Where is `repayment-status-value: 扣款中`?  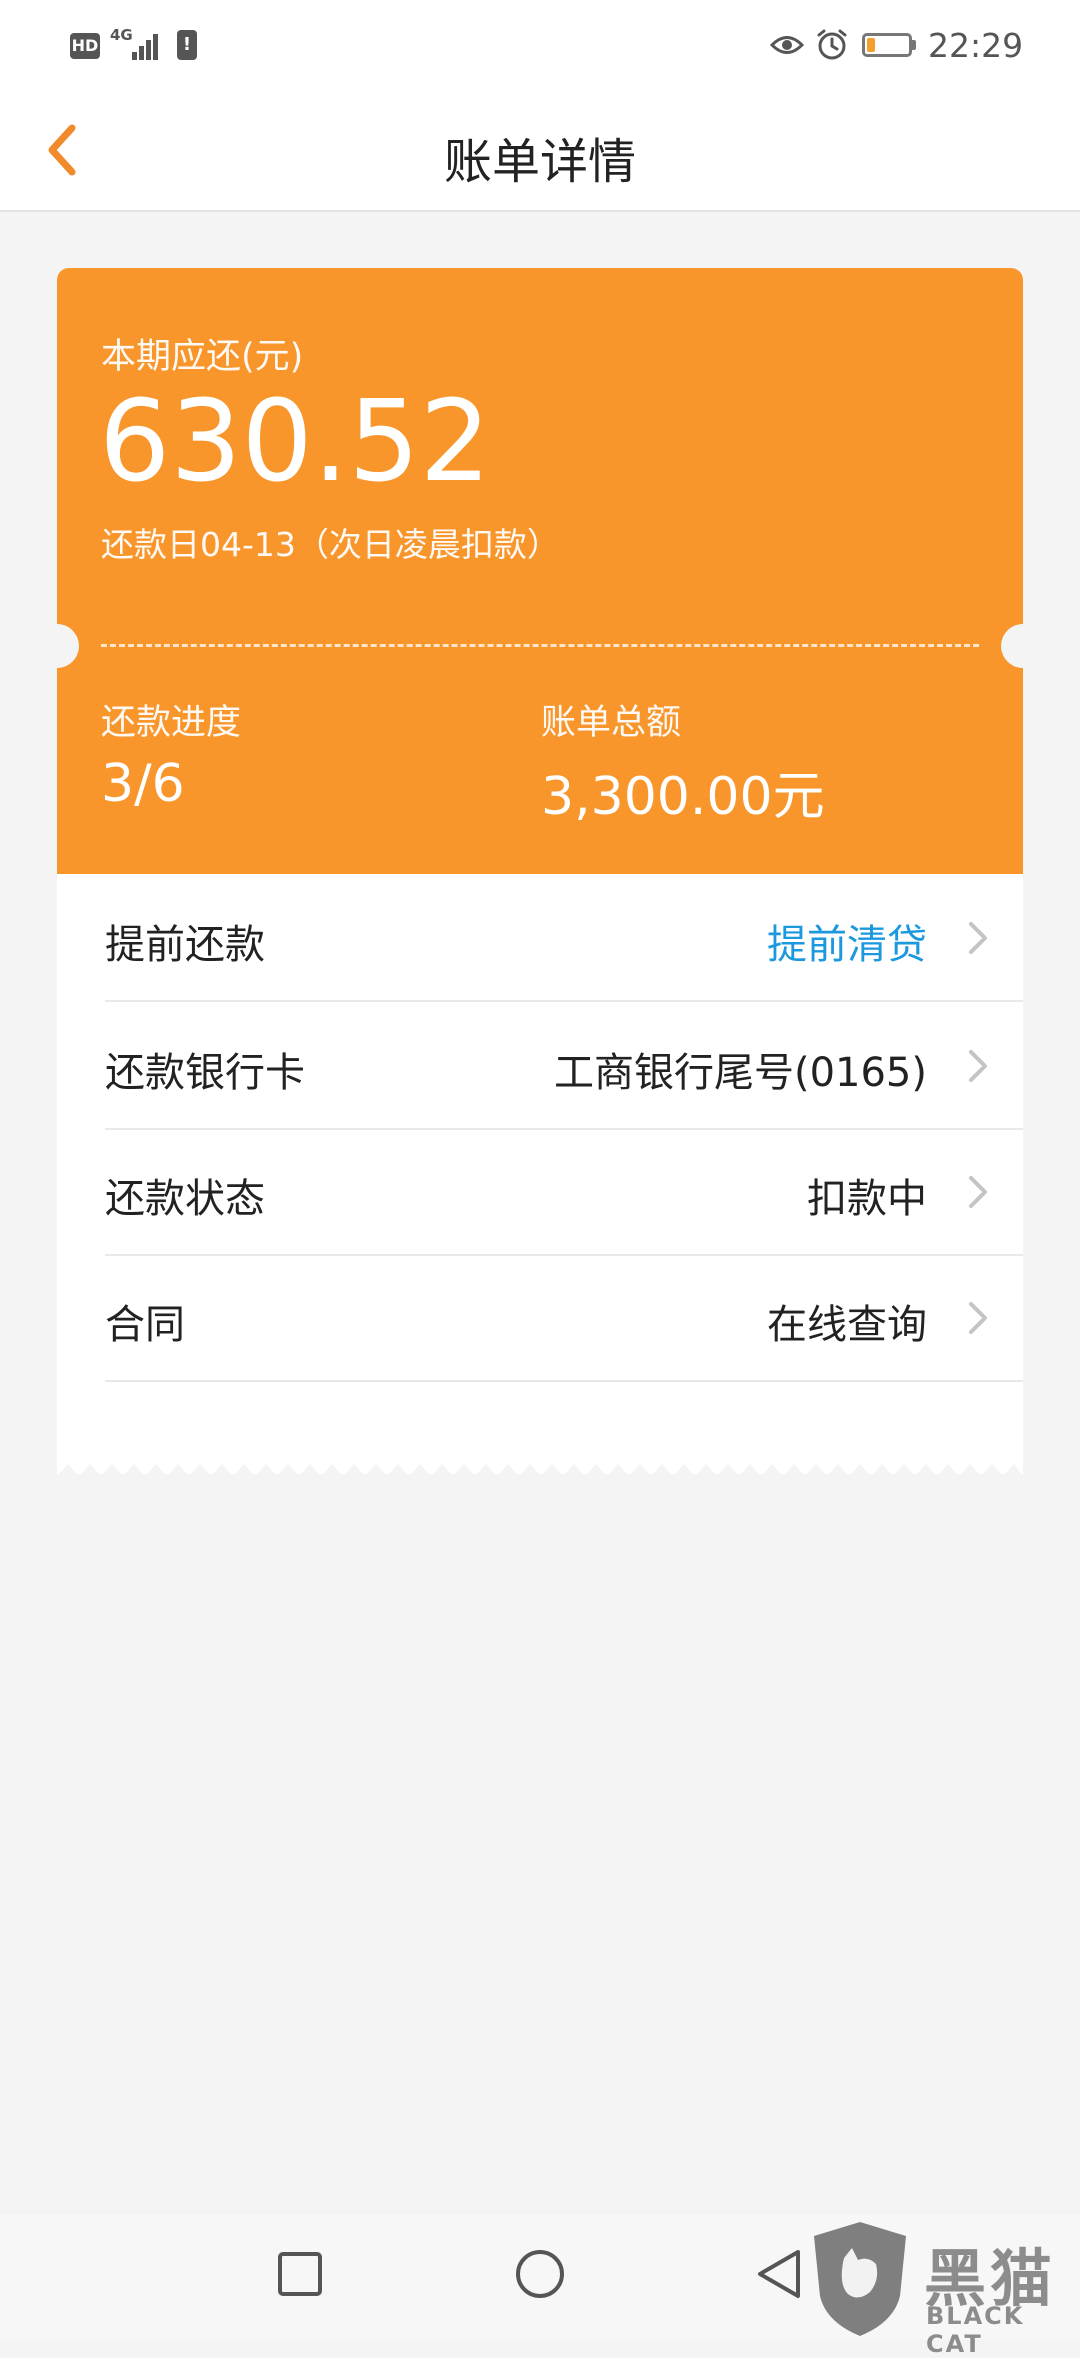 repayment-status-value: 扣款中 is located at coordinates (867, 1199).